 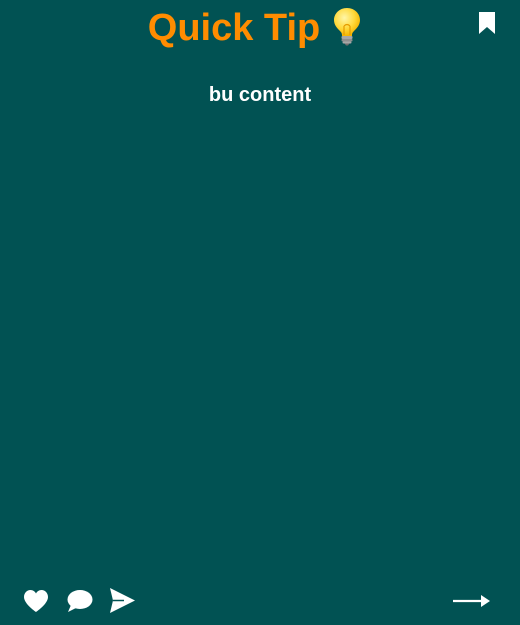 I want to click on comment-button, so click(x=79, y=601).